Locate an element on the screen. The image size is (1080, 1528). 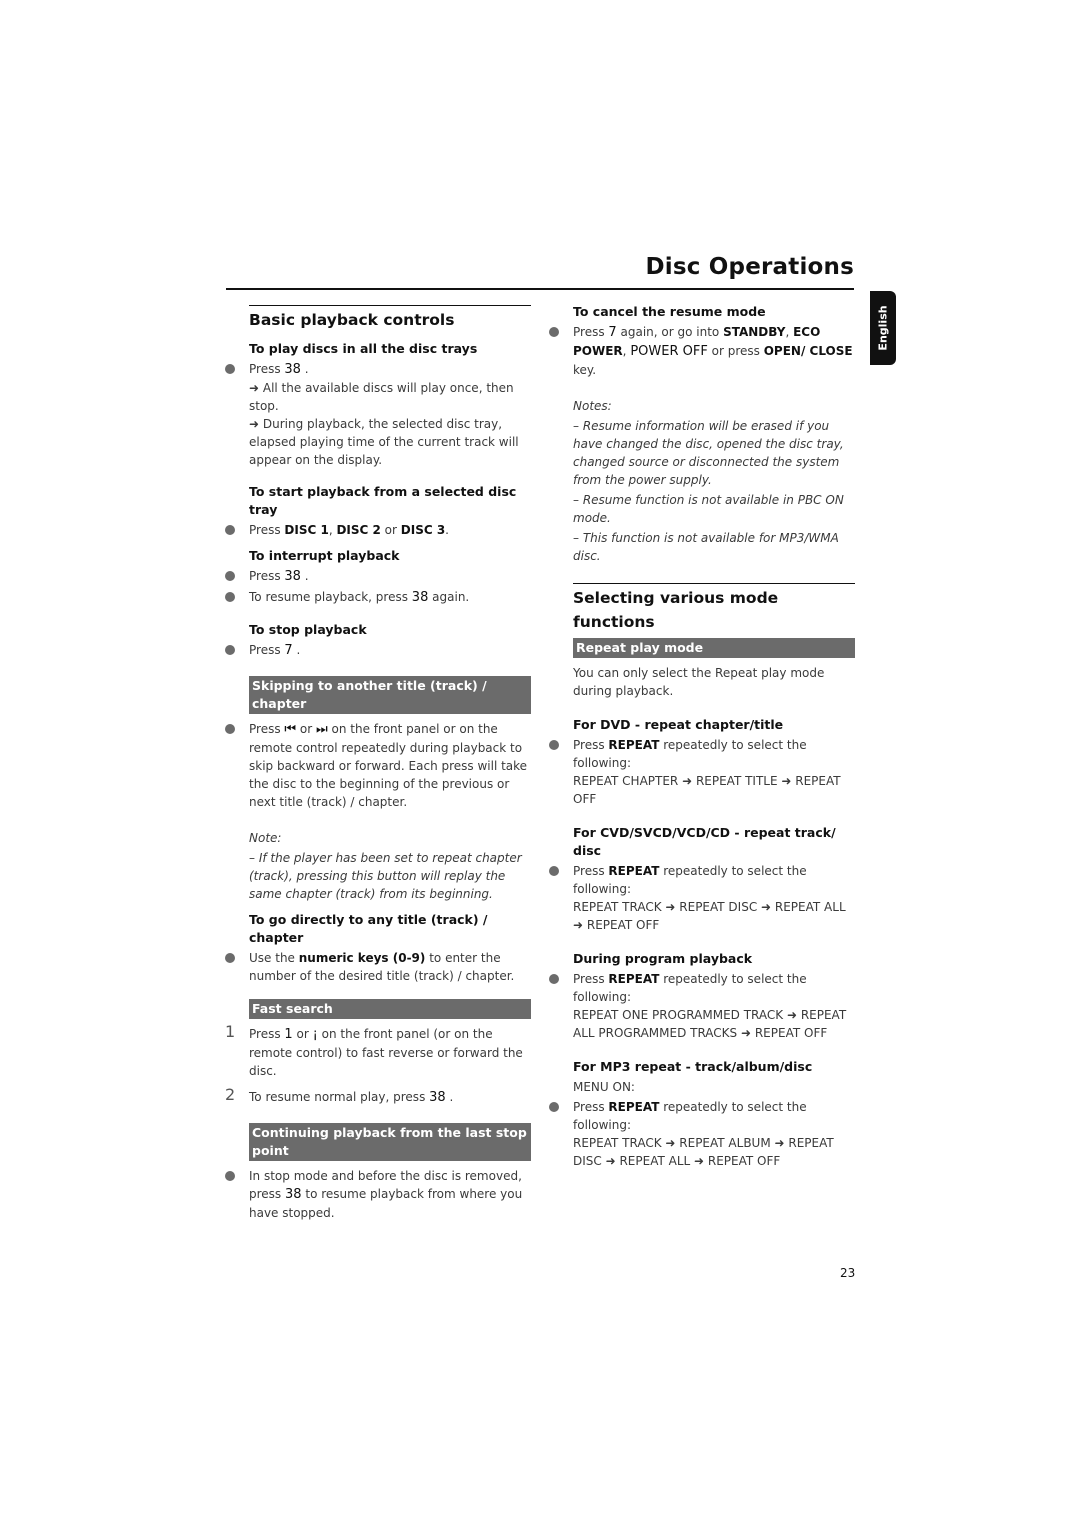
page-title: Disc Operations is located at coordinates (749, 267).